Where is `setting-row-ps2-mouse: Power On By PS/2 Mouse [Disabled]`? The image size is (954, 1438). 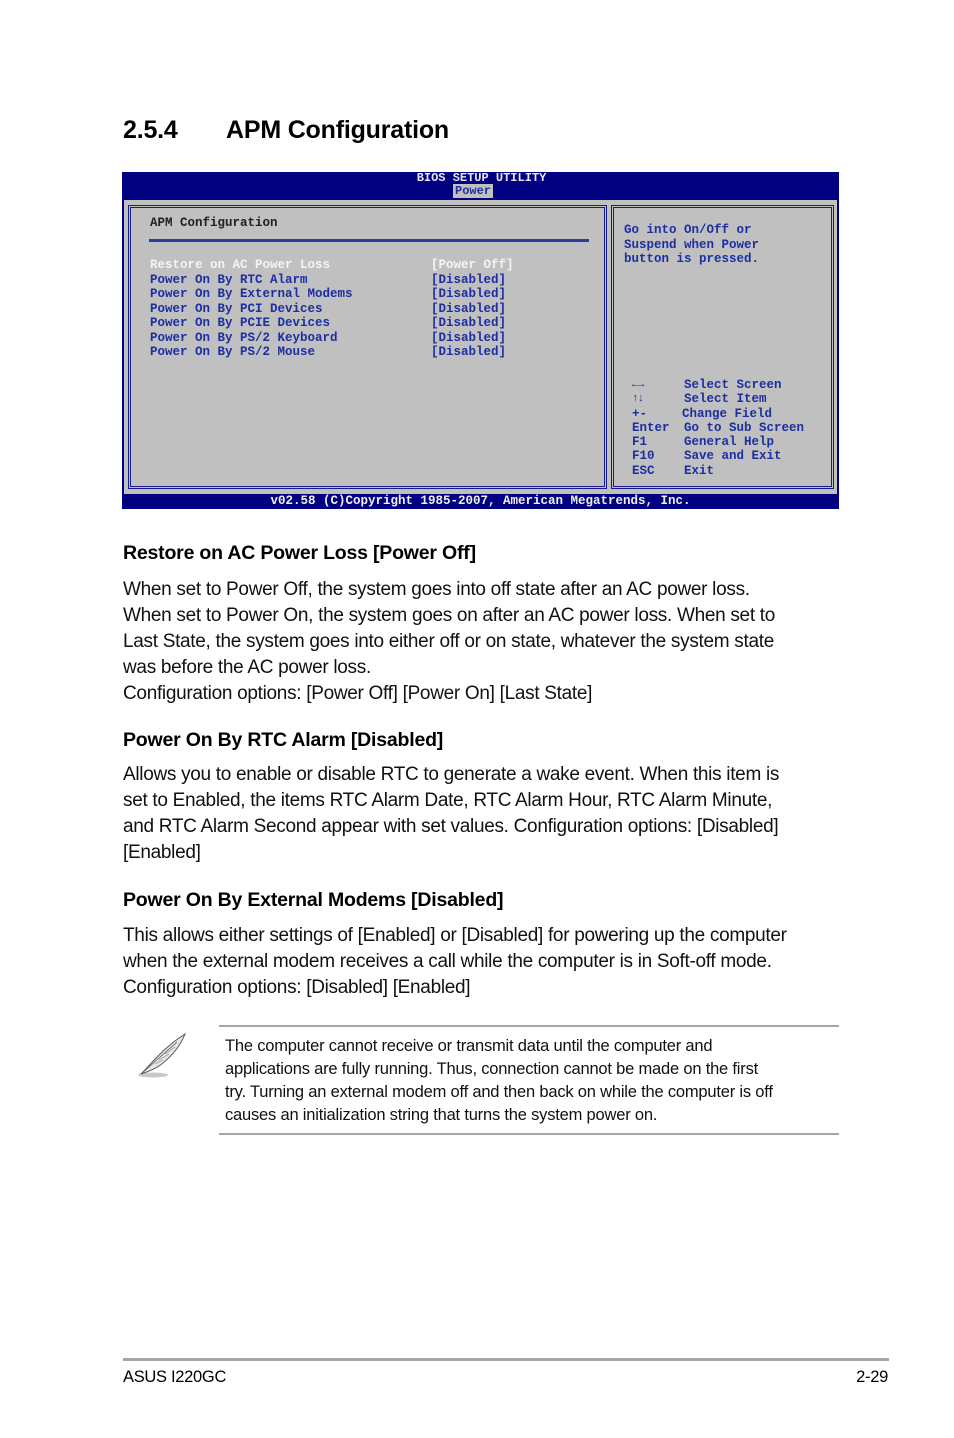
setting-row-ps2-mouse: Power On By PS/2 Mouse [Disabled] is located at coordinates (332, 352).